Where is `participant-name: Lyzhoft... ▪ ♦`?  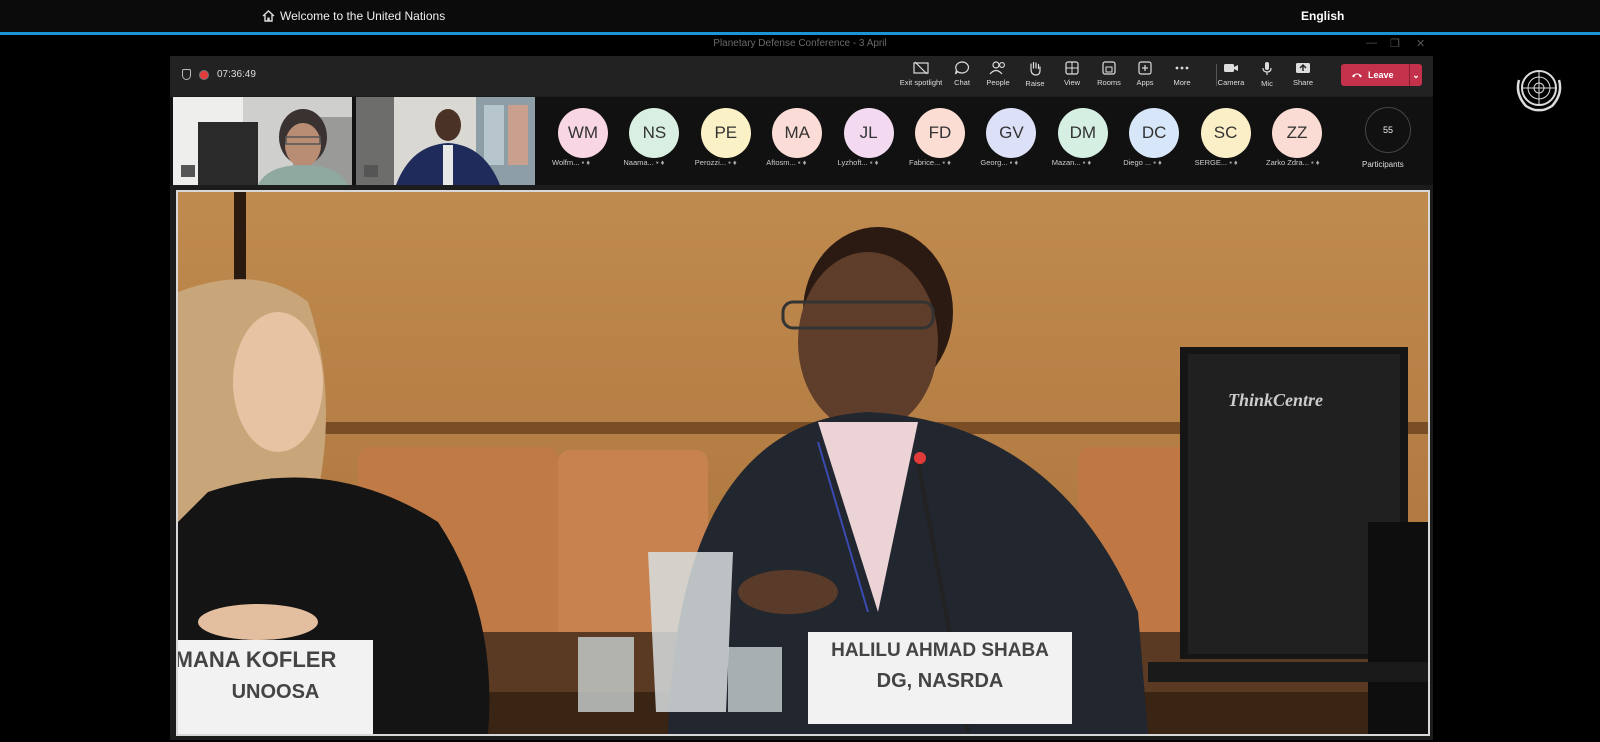
participant-name: Lyzhoft... ▪ ♦ is located at coordinates (858, 162).